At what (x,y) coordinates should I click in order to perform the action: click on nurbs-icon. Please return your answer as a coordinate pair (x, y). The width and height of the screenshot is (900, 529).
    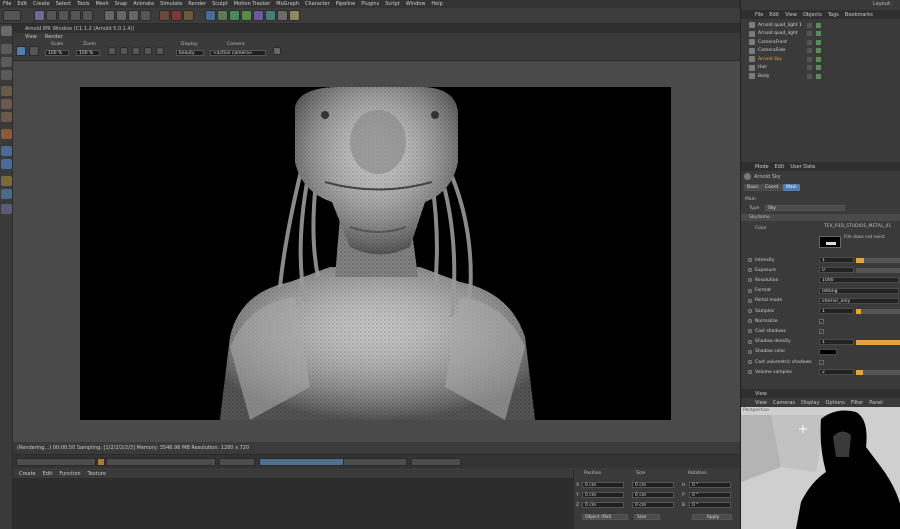
    Looking at the image, I should click on (234, 15).